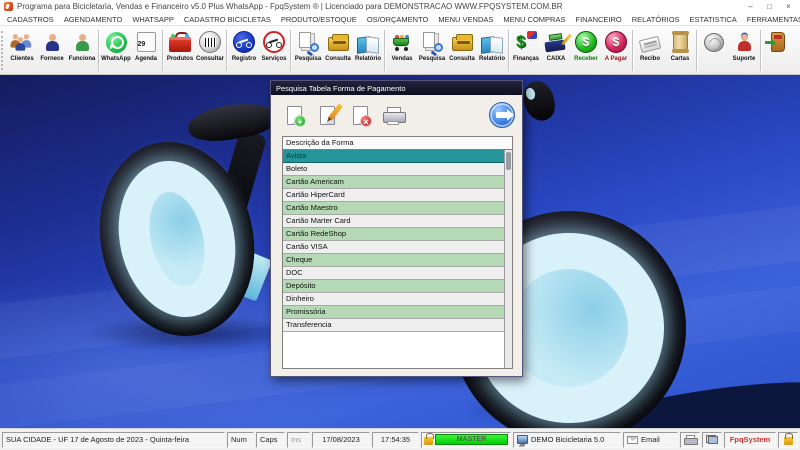 The image size is (800, 450). What do you see at coordinates (744, 42) in the screenshot?
I see `support-icon` at bounding box center [744, 42].